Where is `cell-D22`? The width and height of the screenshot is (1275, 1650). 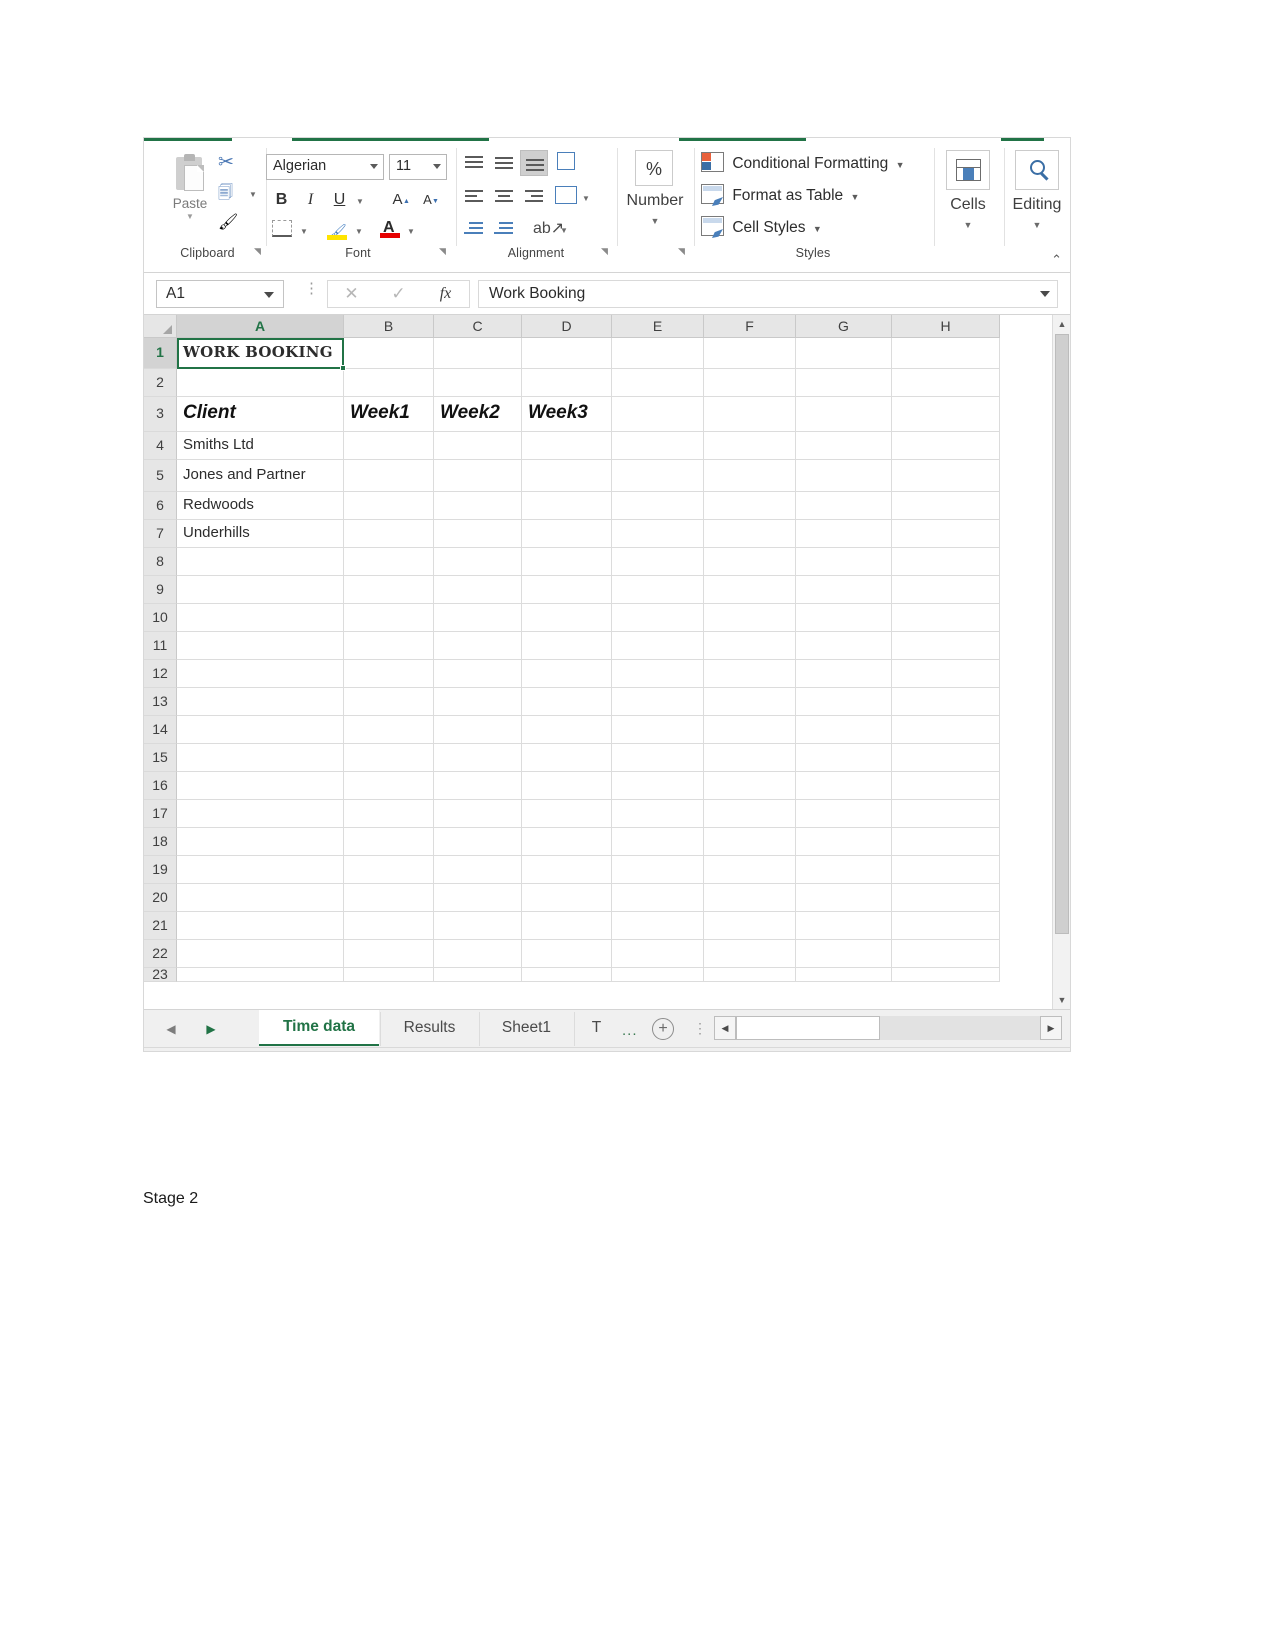 cell-D22 is located at coordinates (567, 954).